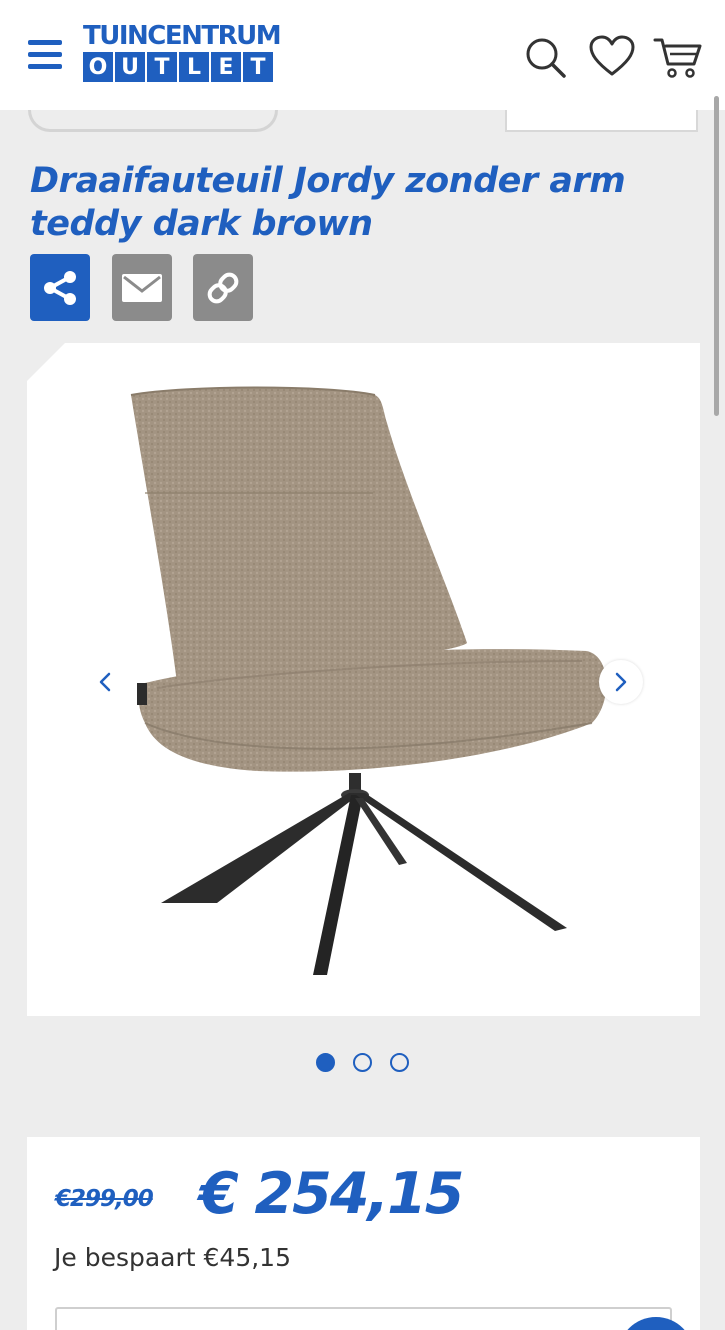 The image size is (725, 1330). I want to click on link-icon, so click(223, 287).